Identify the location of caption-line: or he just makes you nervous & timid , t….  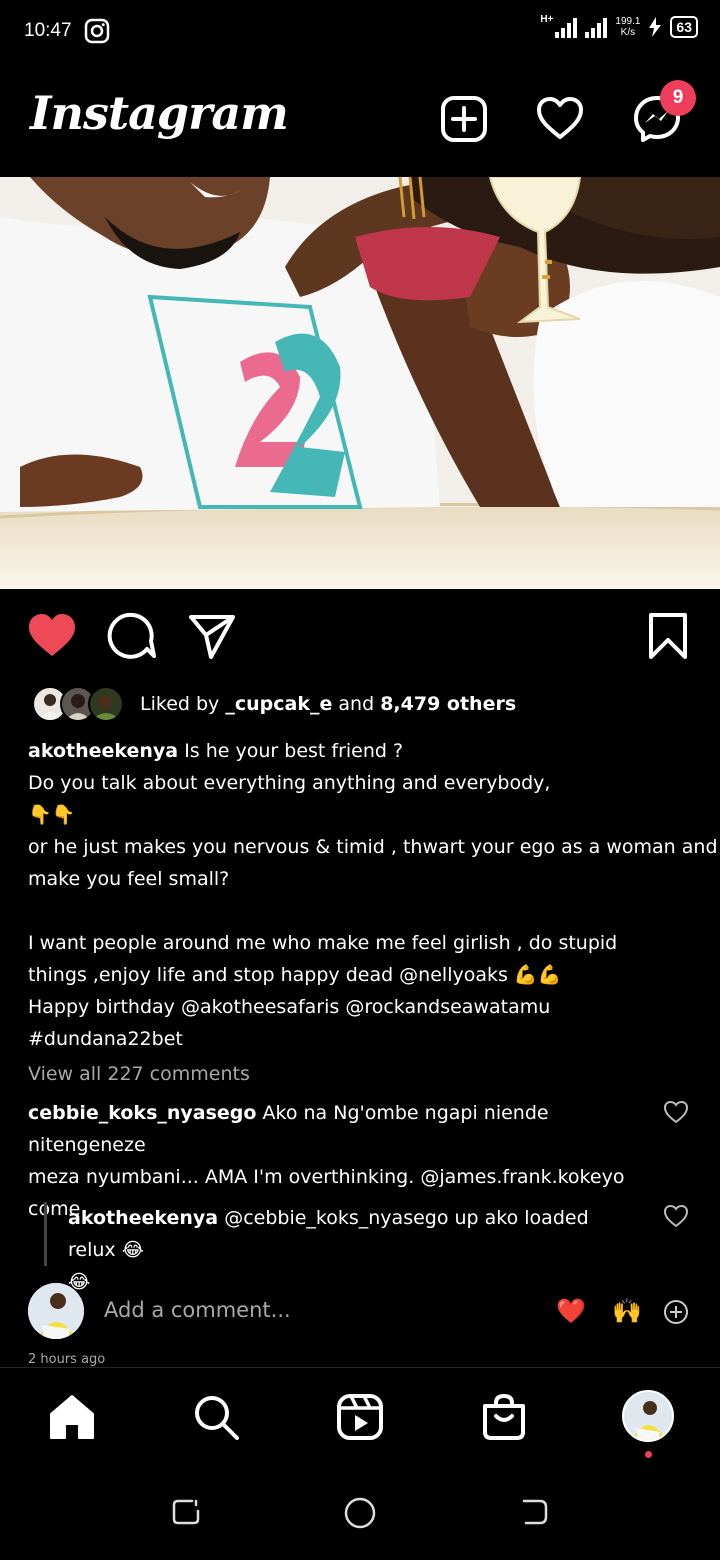
(373, 847).